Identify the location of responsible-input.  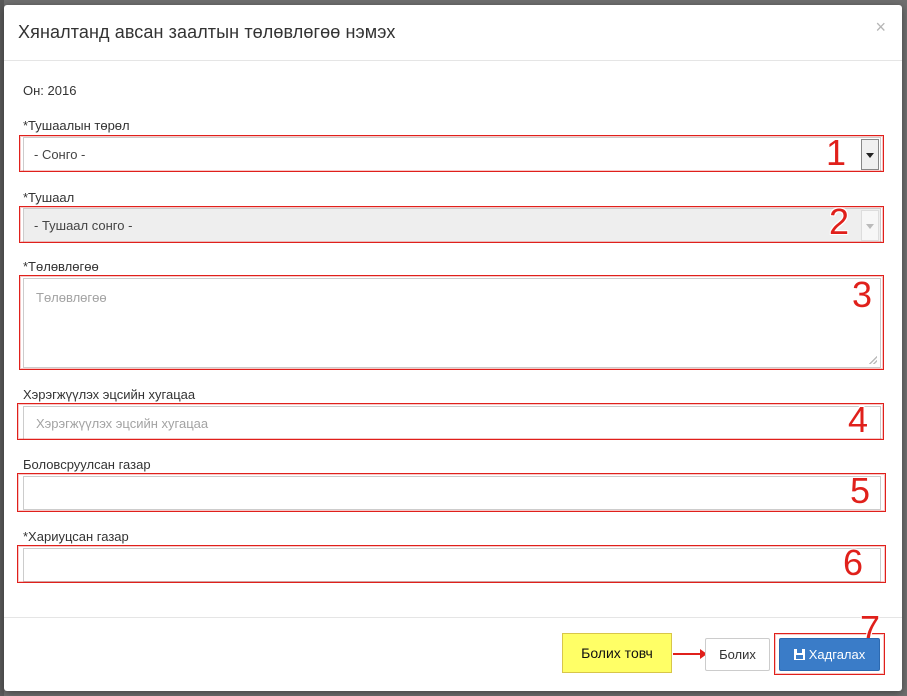
(452, 565).